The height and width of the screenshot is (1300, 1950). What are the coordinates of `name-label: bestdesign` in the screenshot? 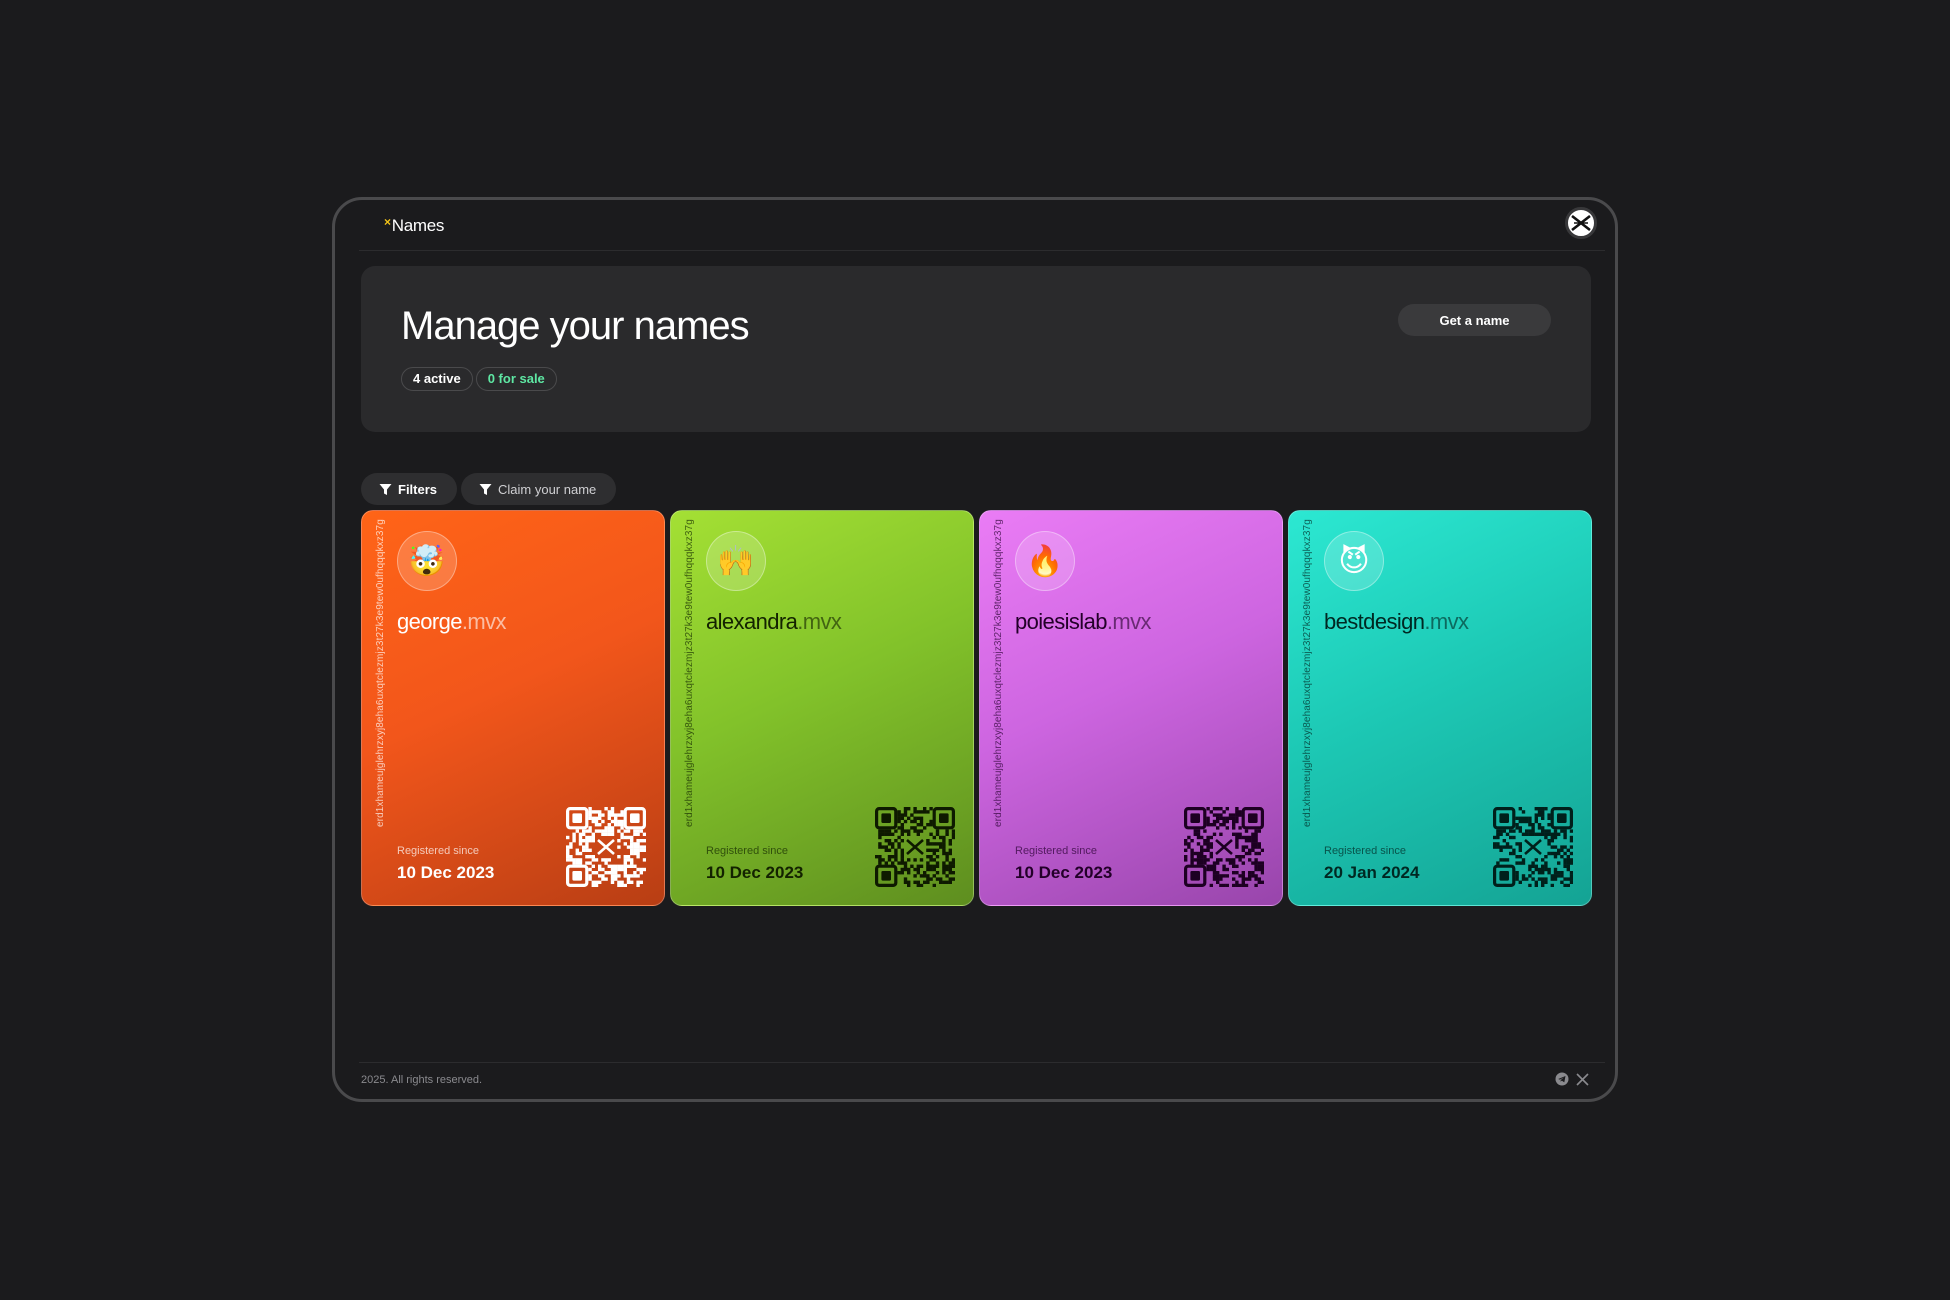 It's located at (1374, 621).